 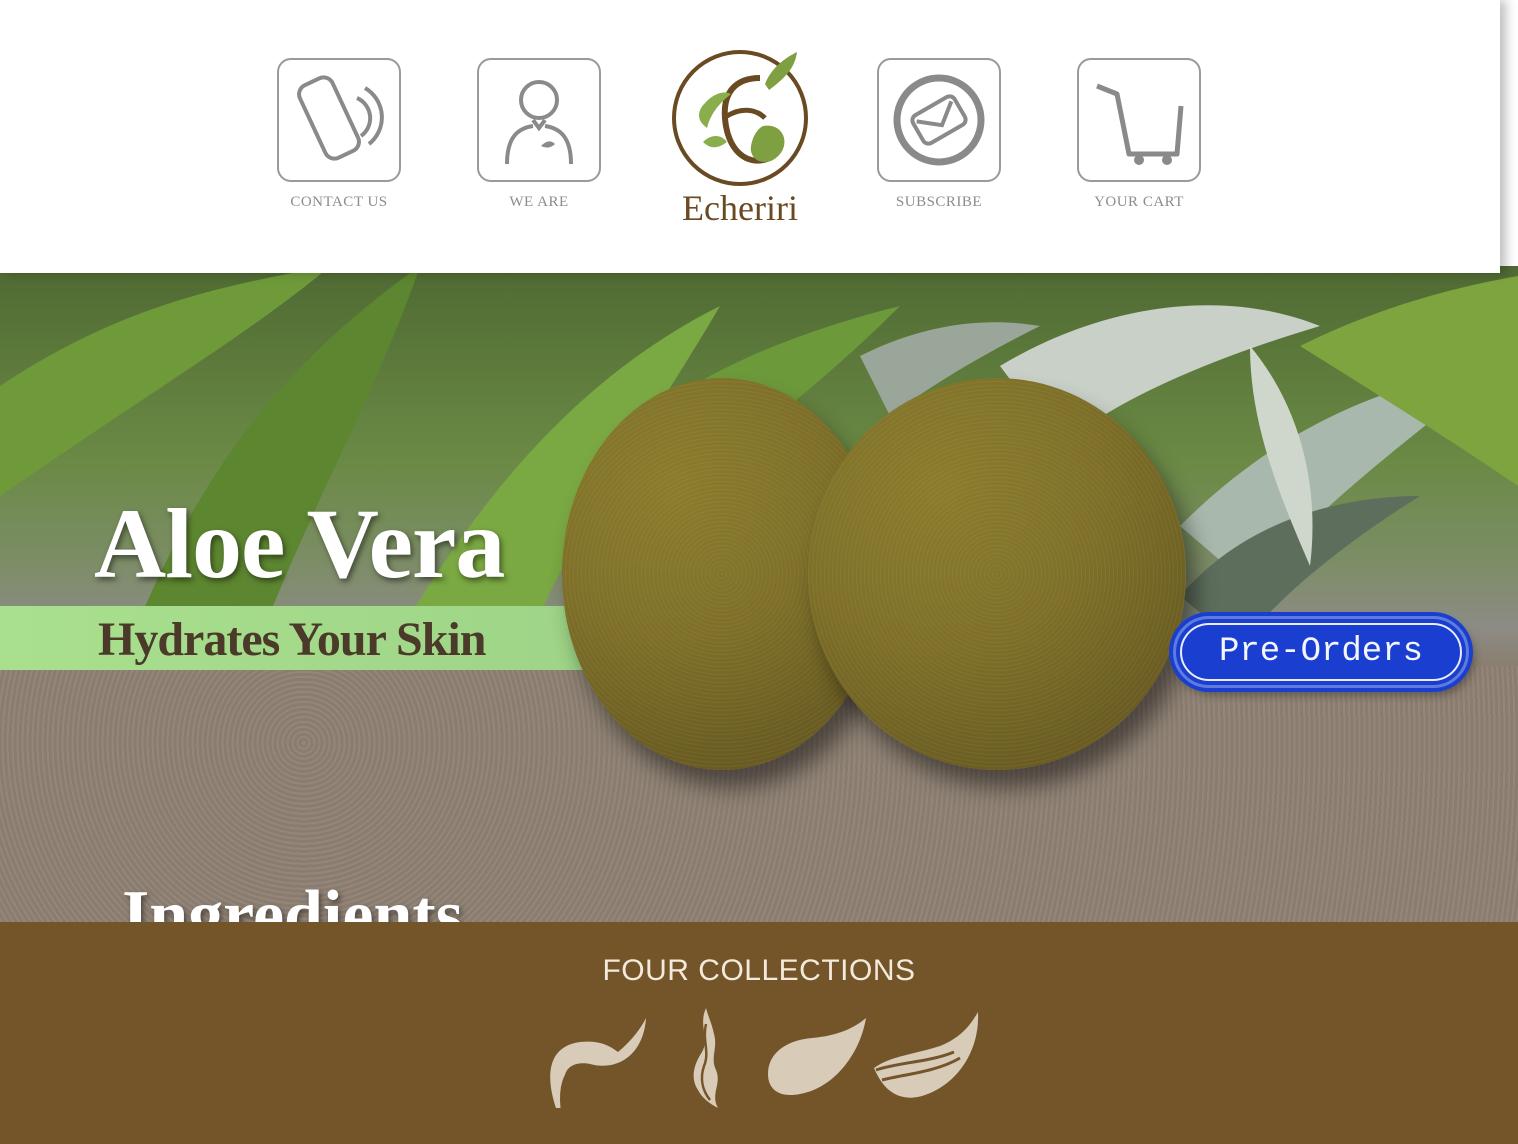 I want to click on person-icon, so click(x=539, y=120).